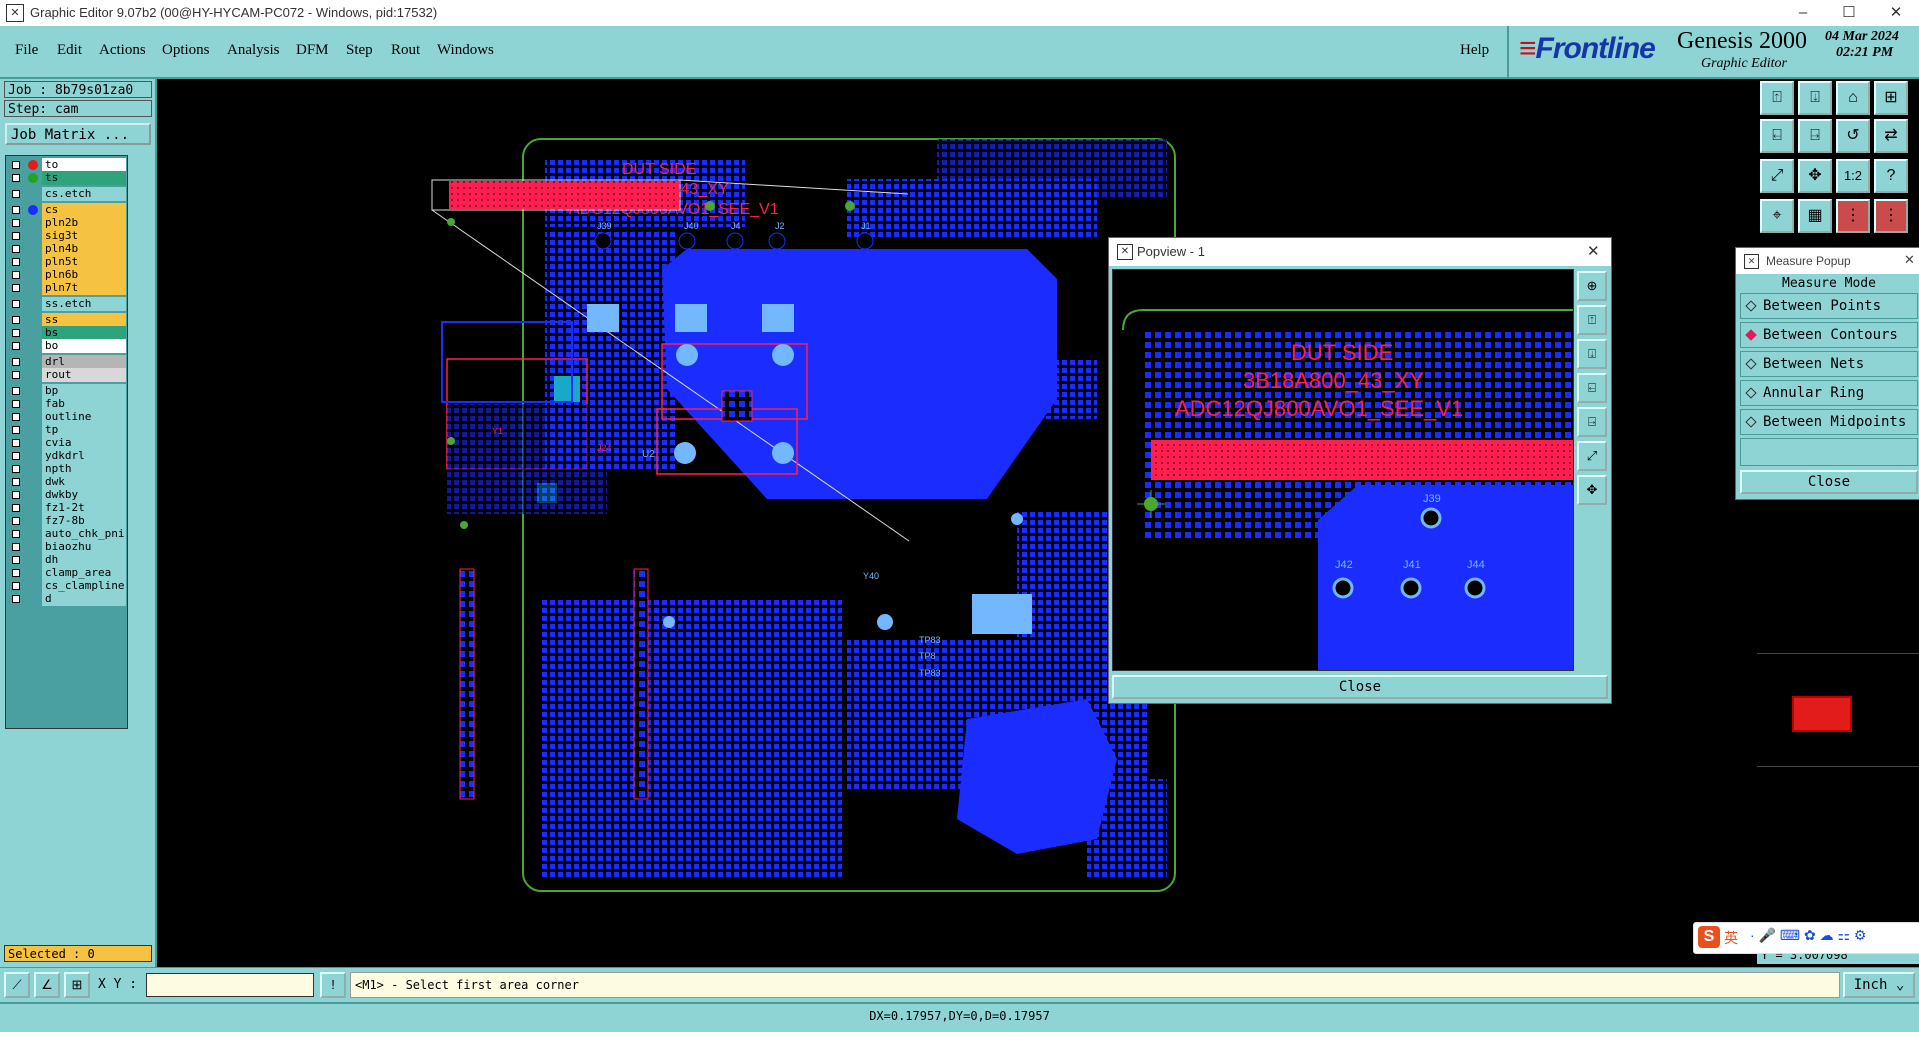  Describe the element at coordinates (1891, 176) in the screenshot. I see `help-icon: ?` at that location.